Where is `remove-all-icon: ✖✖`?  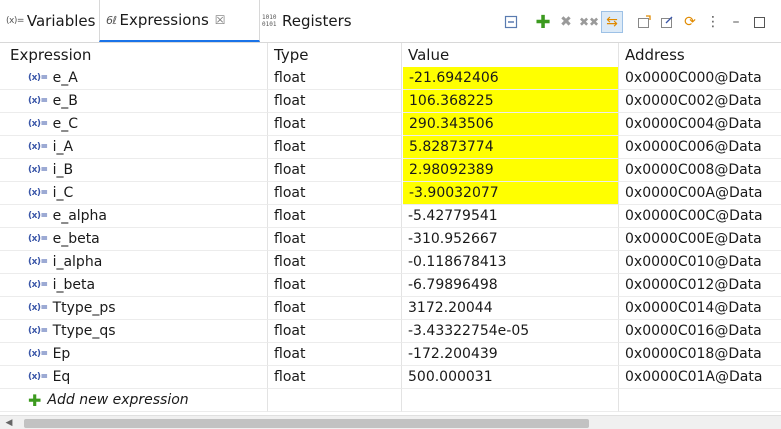
remove-all-icon: ✖✖ is located at coordinates (589, 22).